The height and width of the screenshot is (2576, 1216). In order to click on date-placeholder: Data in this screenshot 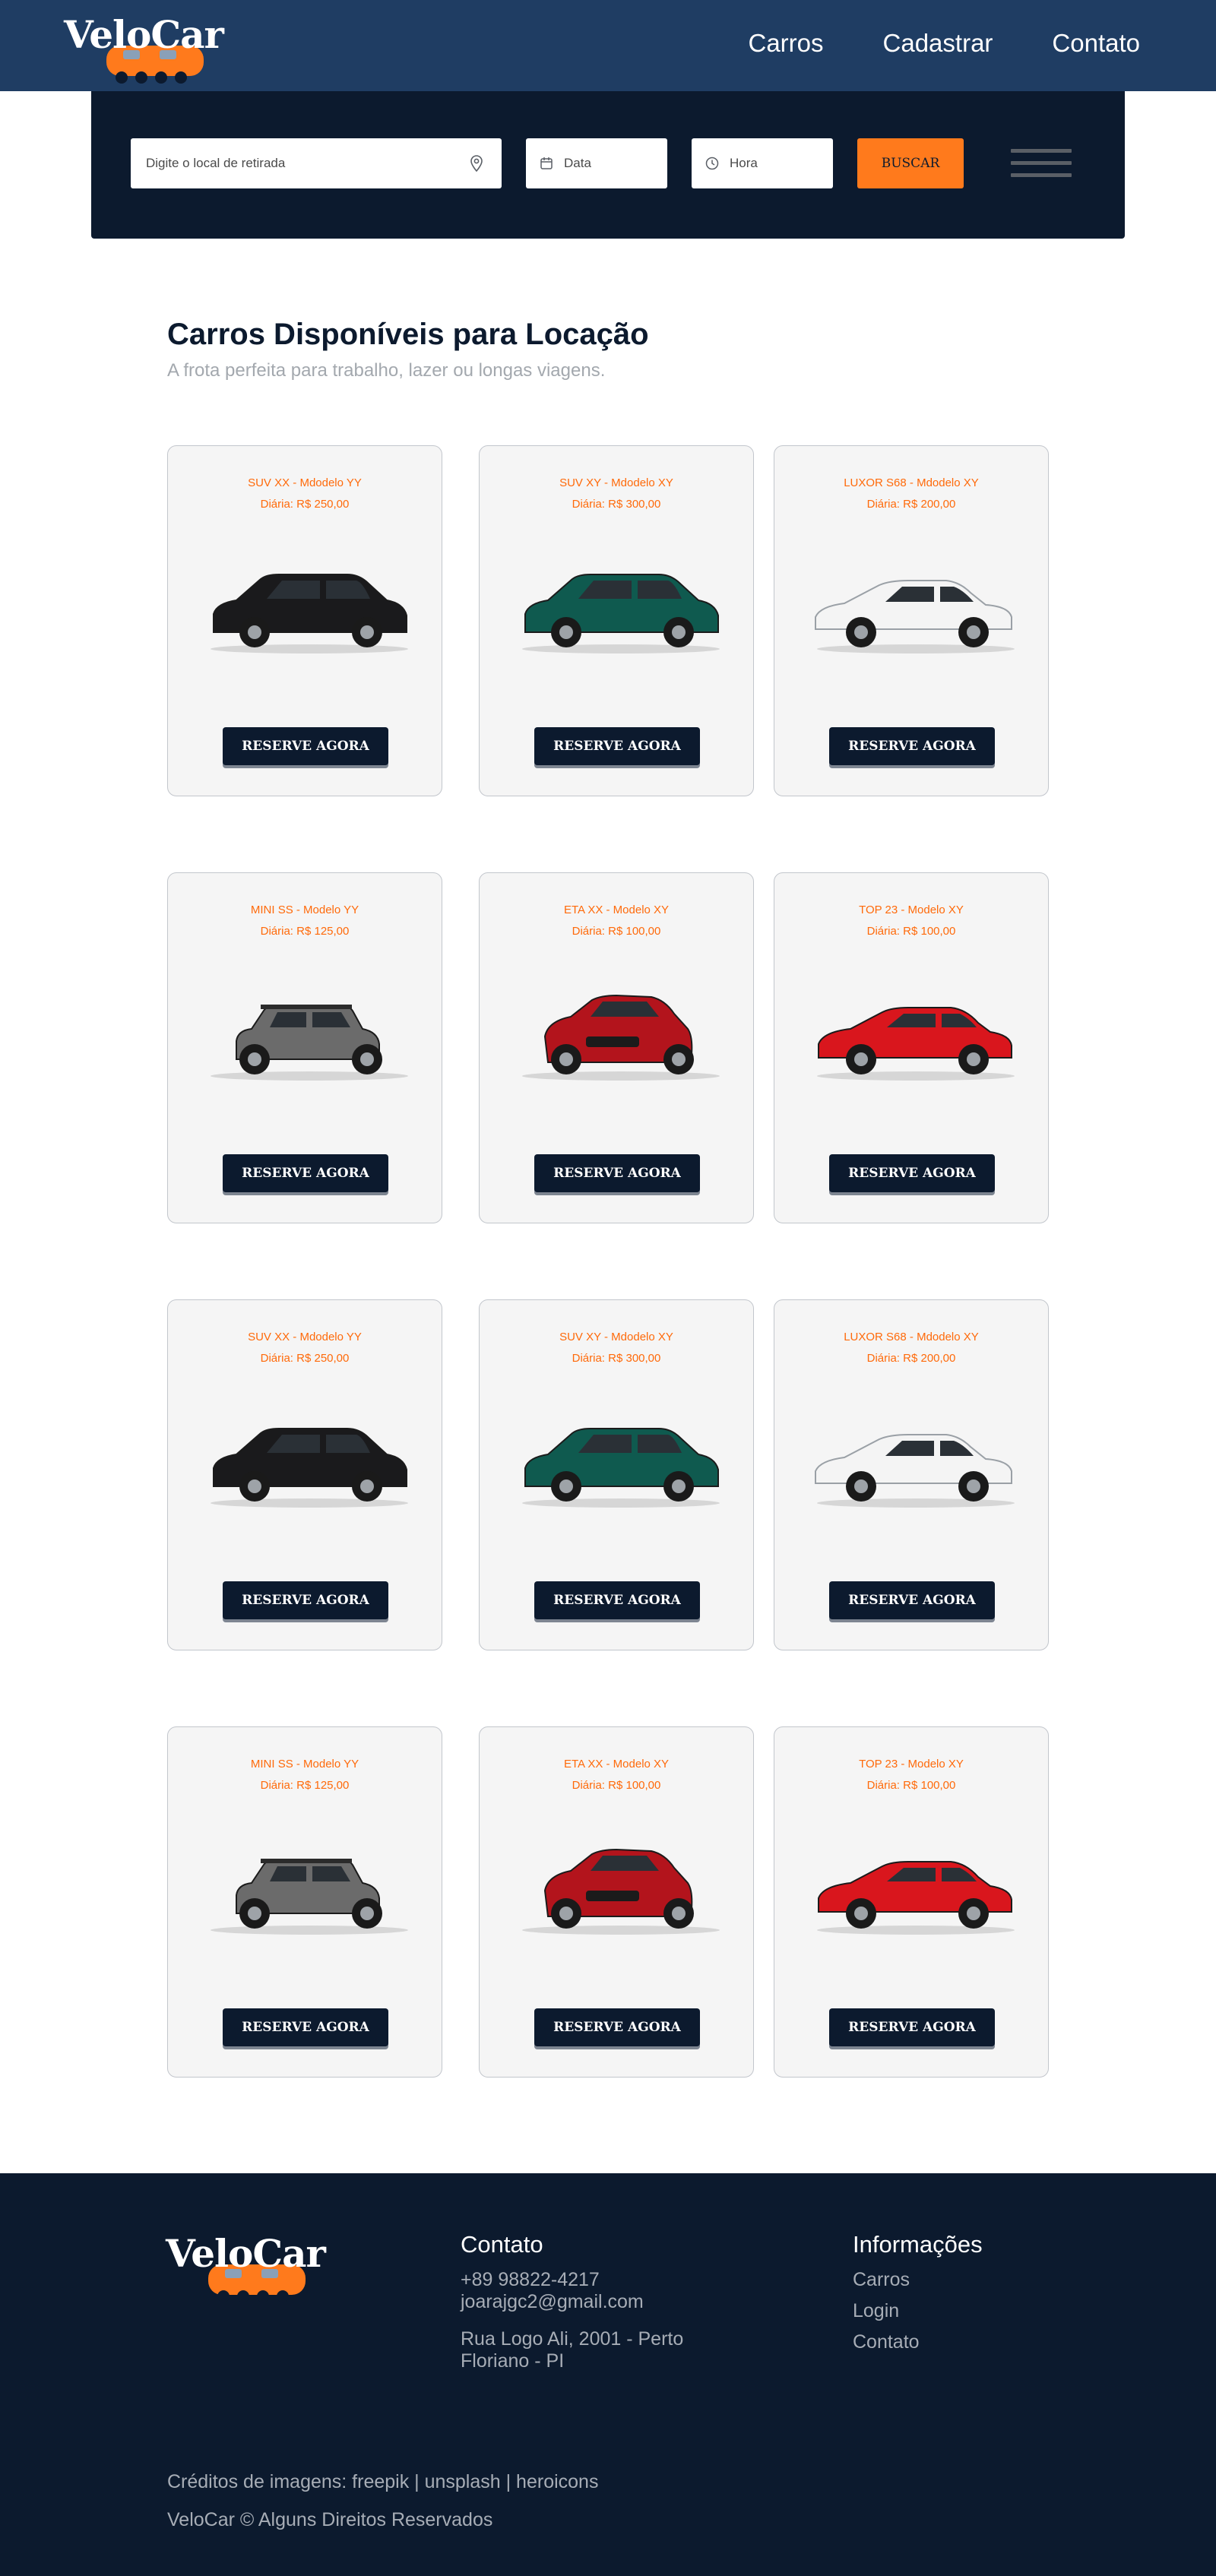, I will do `click(578, 163)`.